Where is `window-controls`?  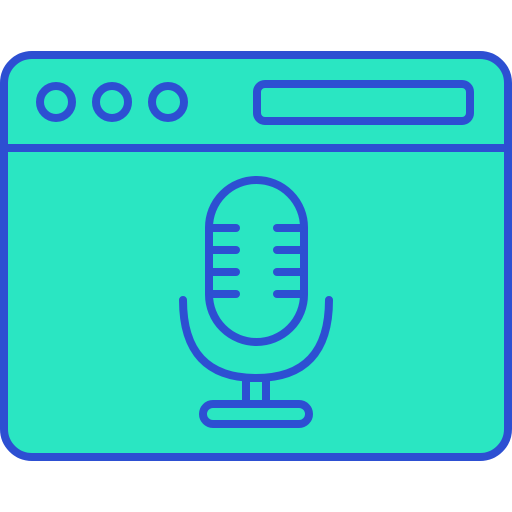
window-controls is located at coordinates (112, 102).